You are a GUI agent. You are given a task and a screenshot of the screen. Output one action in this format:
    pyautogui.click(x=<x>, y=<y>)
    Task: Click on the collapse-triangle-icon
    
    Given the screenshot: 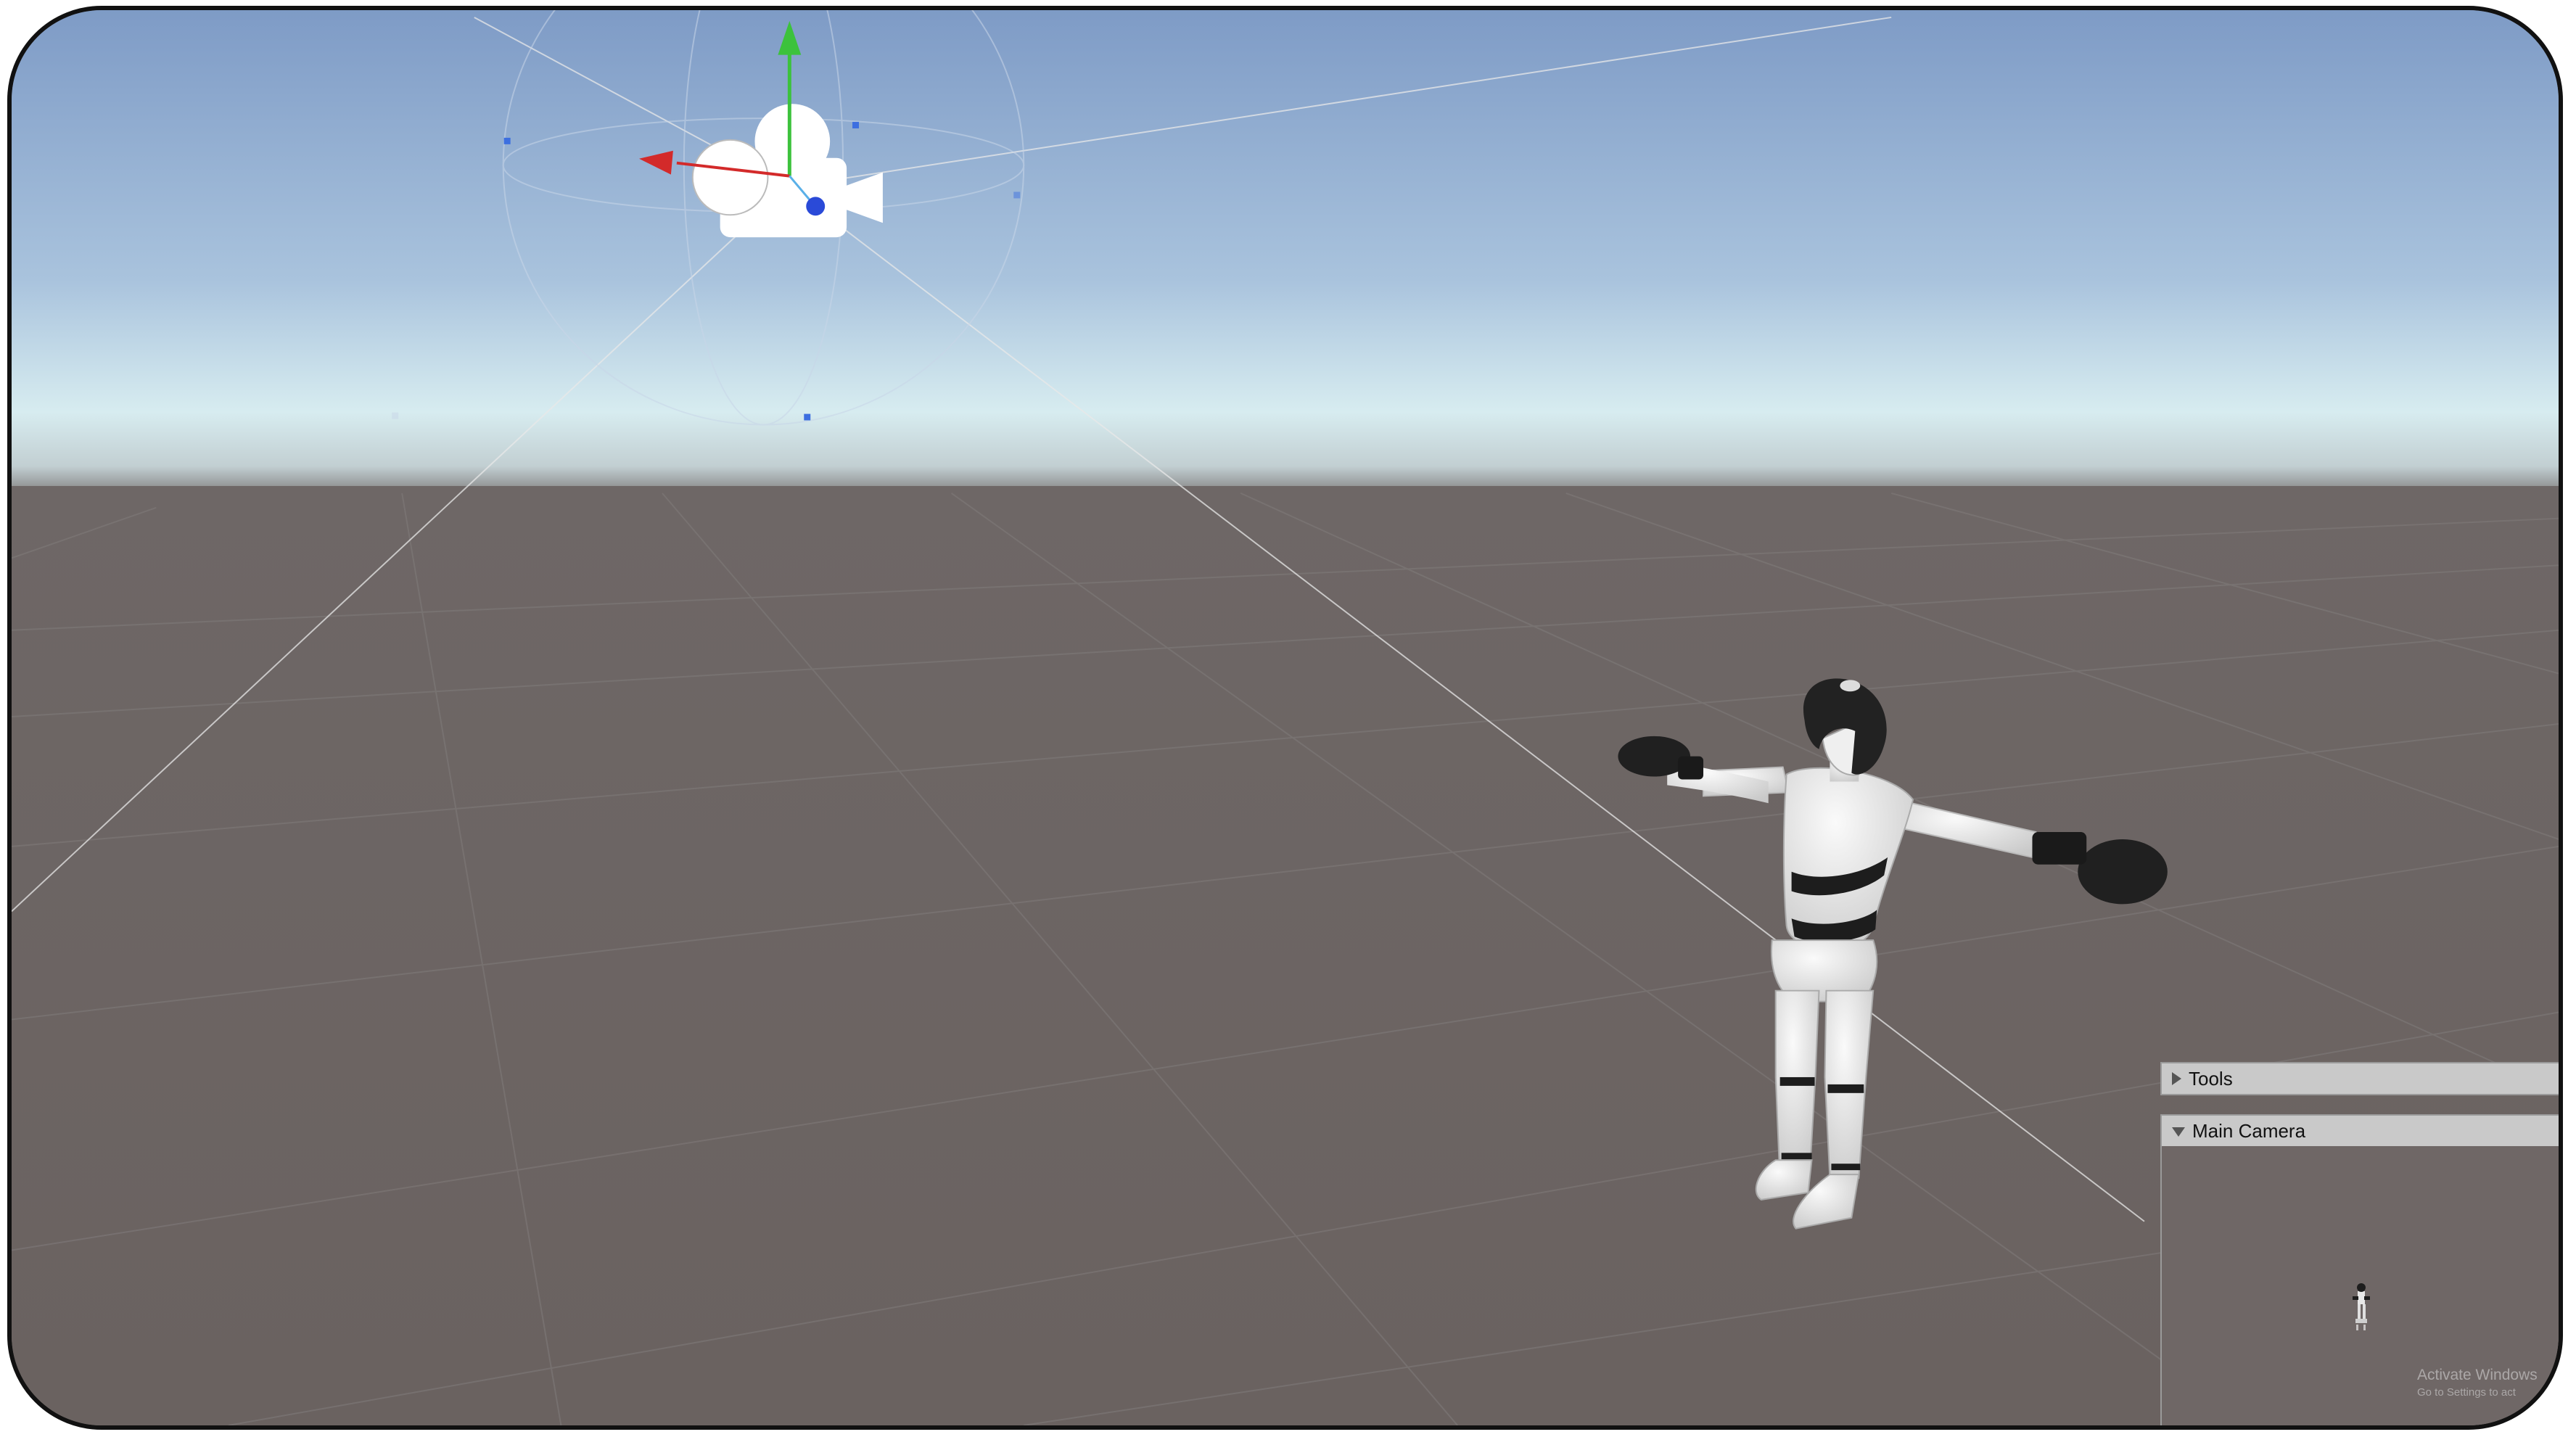 What is the action you would take?
    pyautogui.click(x=2176, y=1078)
    